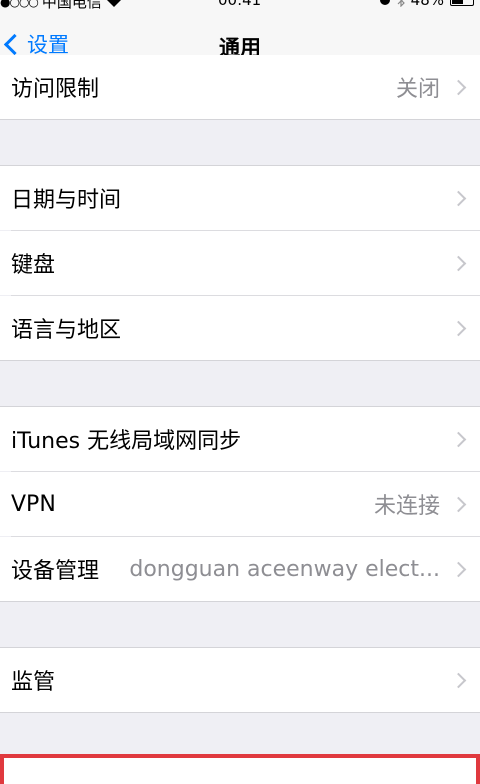  What do you see at coordinates (55, 571) in the screenshot?
I see `row-label: 设备管理` at bounding box center [55, 571].